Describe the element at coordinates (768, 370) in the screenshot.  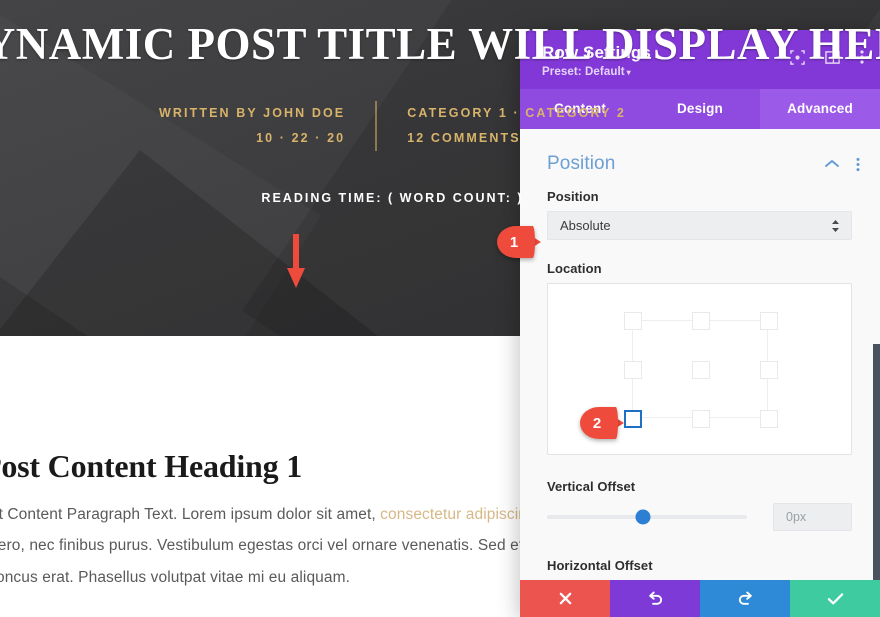
I see `location-cell-middle-right` at that location.